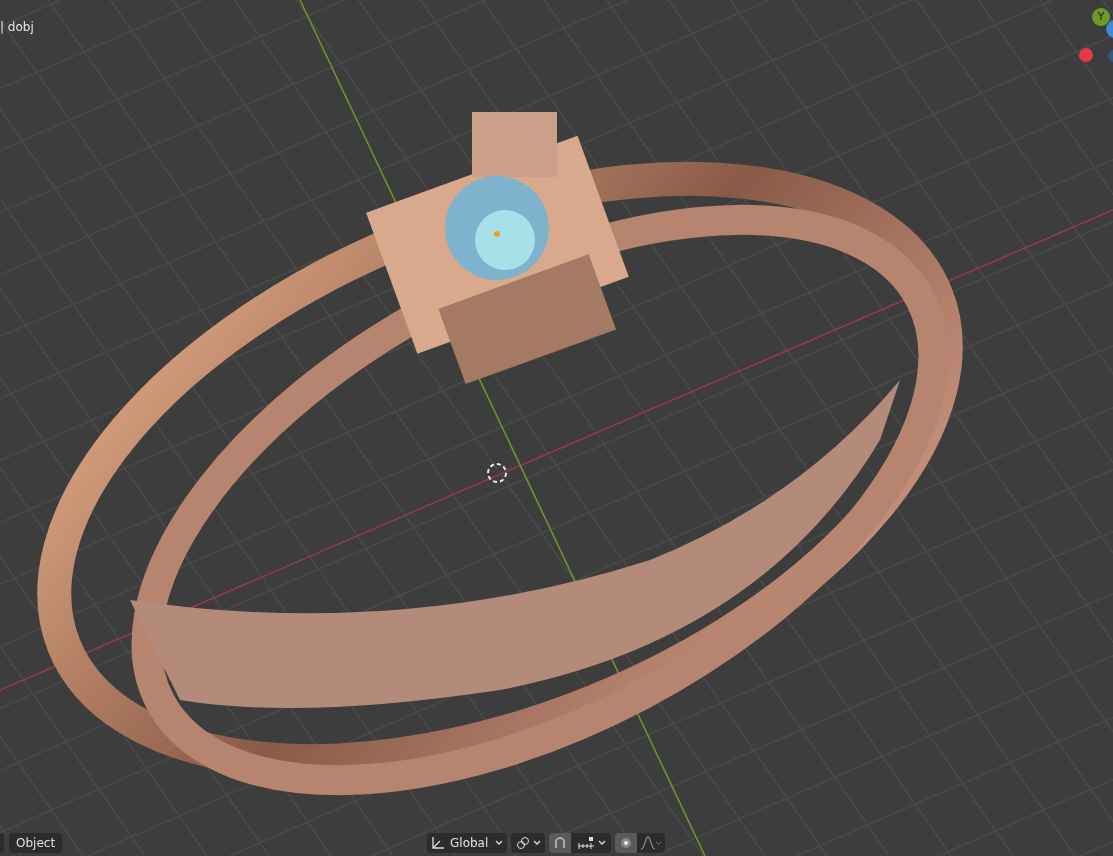  I want to click on snap-toggle, so click(560, 843).